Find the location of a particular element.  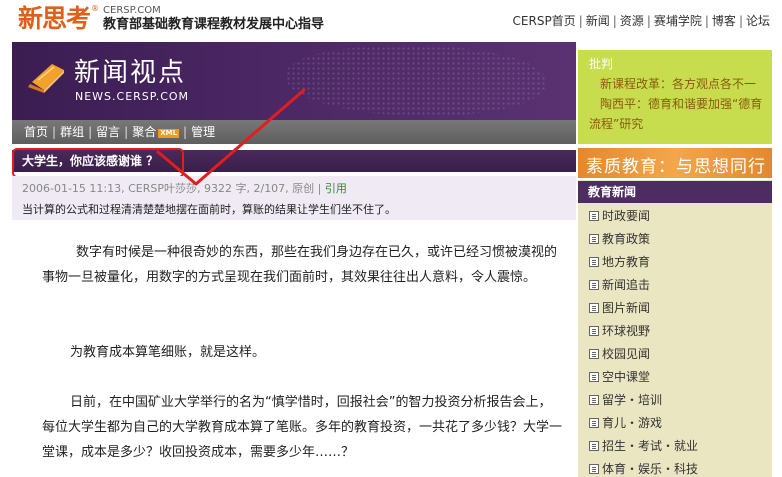

logo-domain: CERSP.COM is located at coordinates (132, 10).